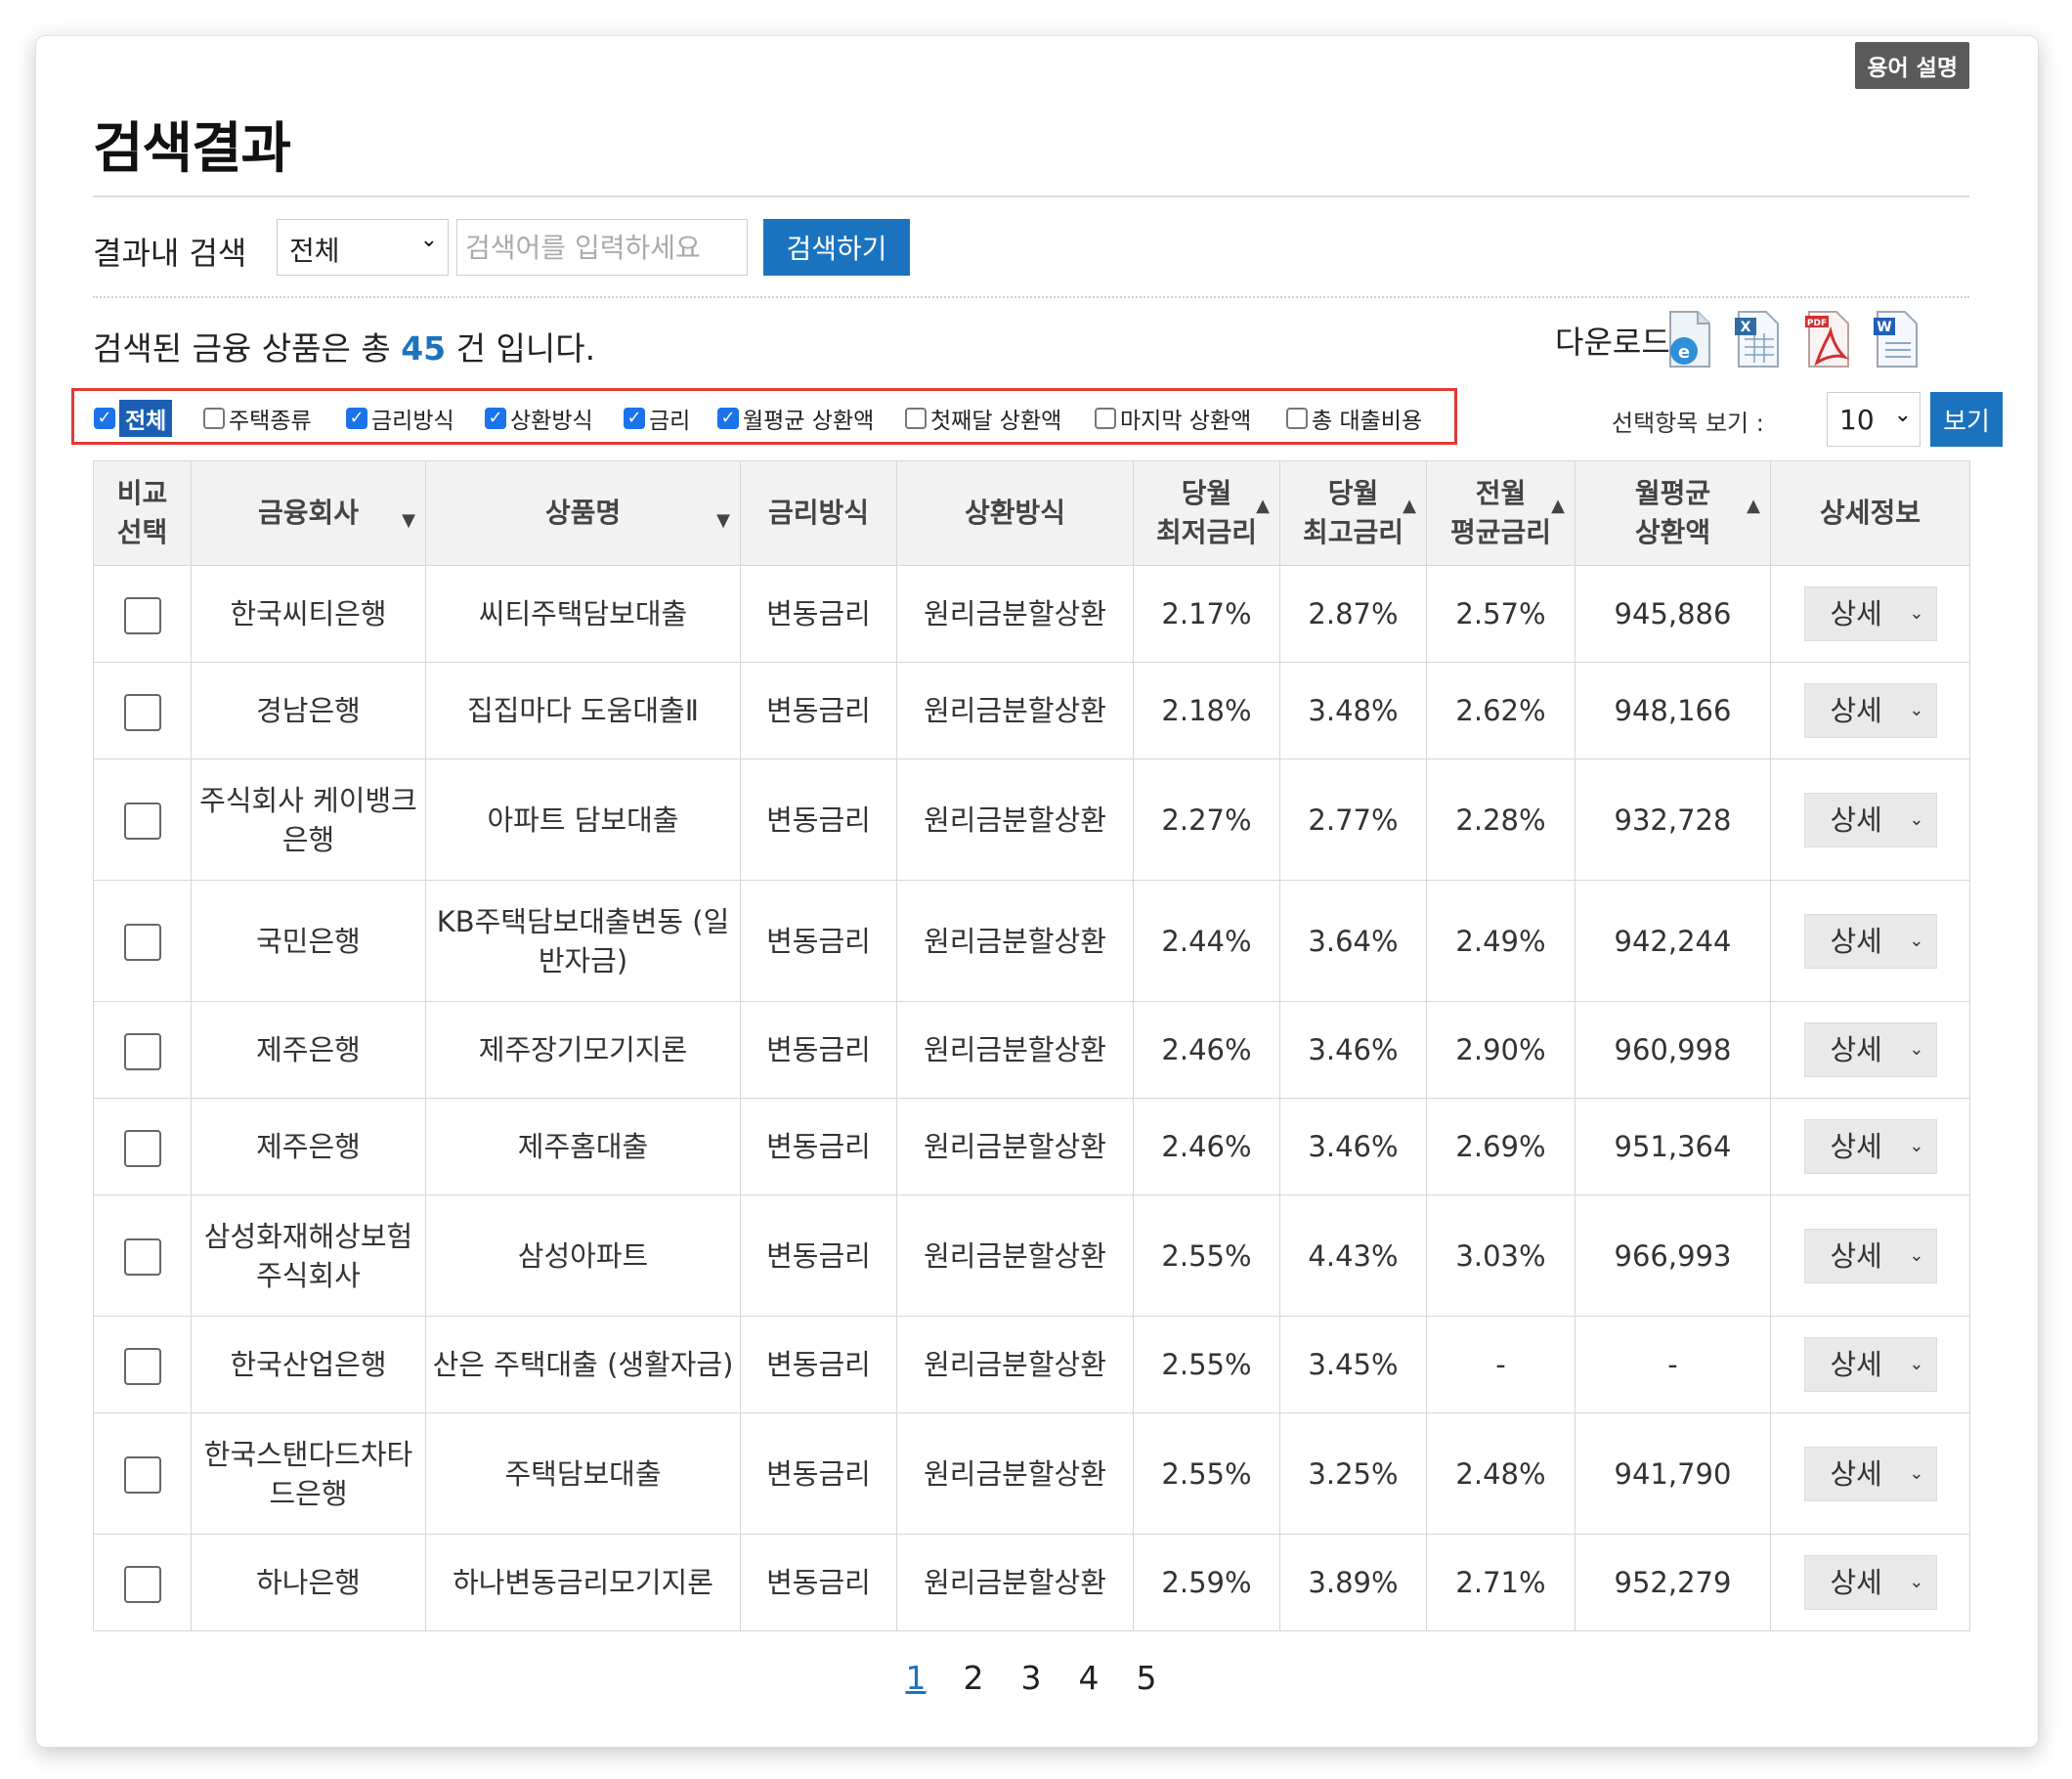 This screenshot has height=1779, width=2072. What do you see at coordinates (539, 419) in the screenshot?
I see `filter-repay-type: 상환방식` at bounding box center [539, 419].